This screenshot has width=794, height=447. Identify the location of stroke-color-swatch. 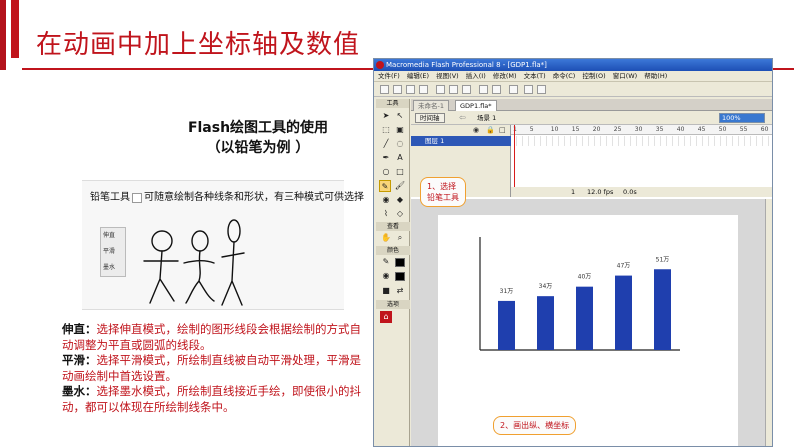
(400, 262).